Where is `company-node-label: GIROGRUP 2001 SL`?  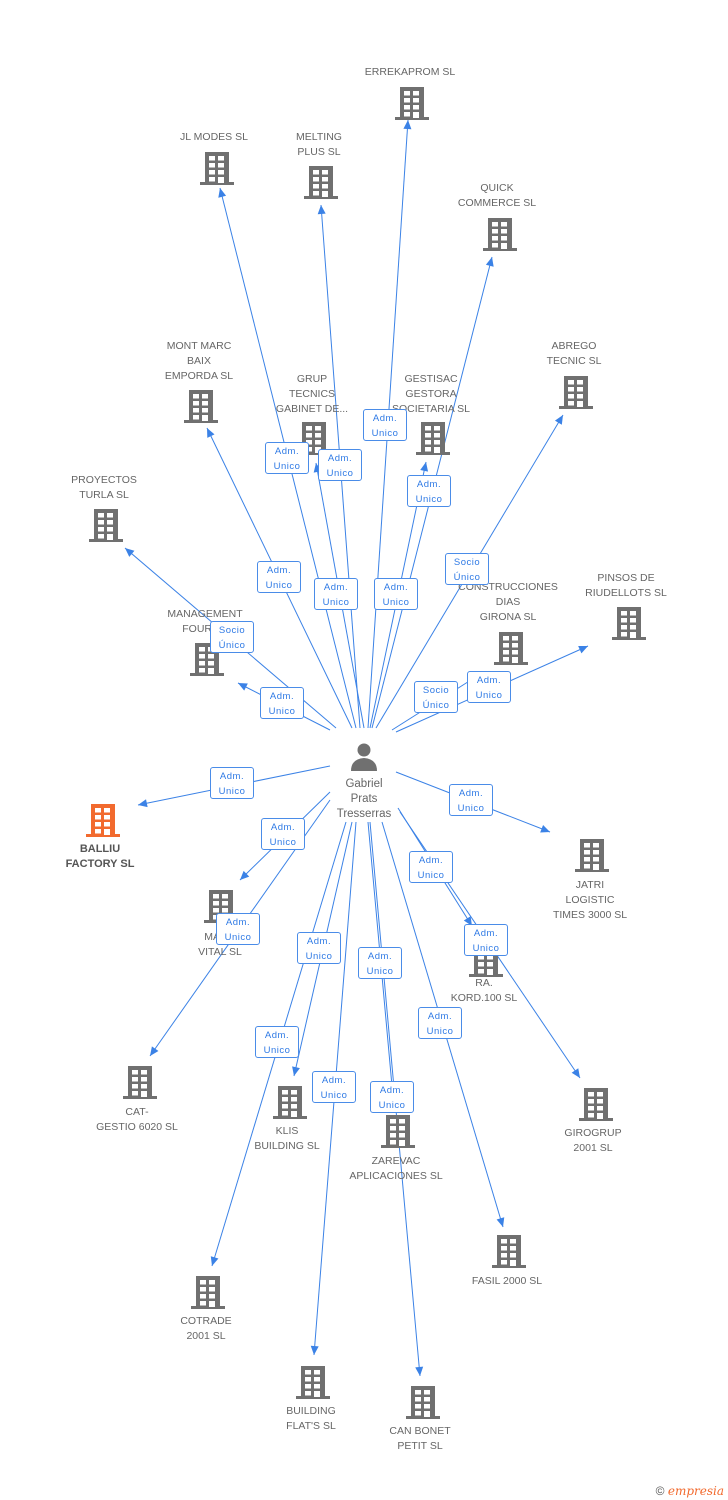
company-node-label: GIROGRUP 2001 SL is located at coordinates (592, 1141).